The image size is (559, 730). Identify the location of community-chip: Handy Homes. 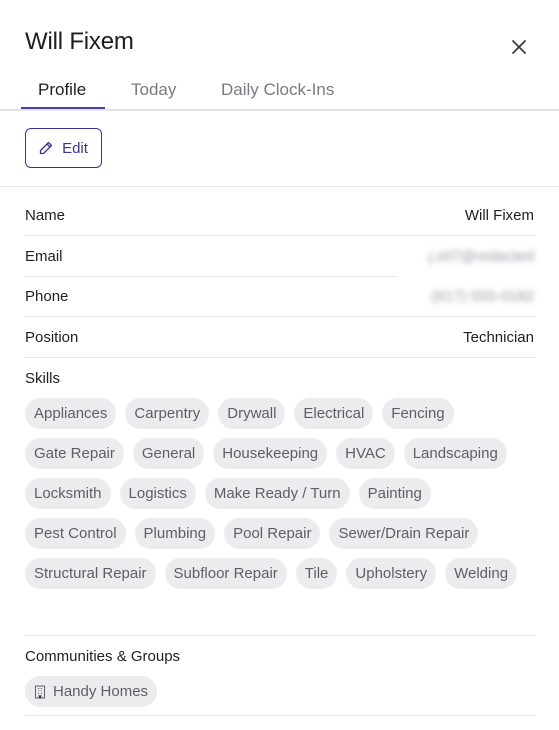
(91, 691).